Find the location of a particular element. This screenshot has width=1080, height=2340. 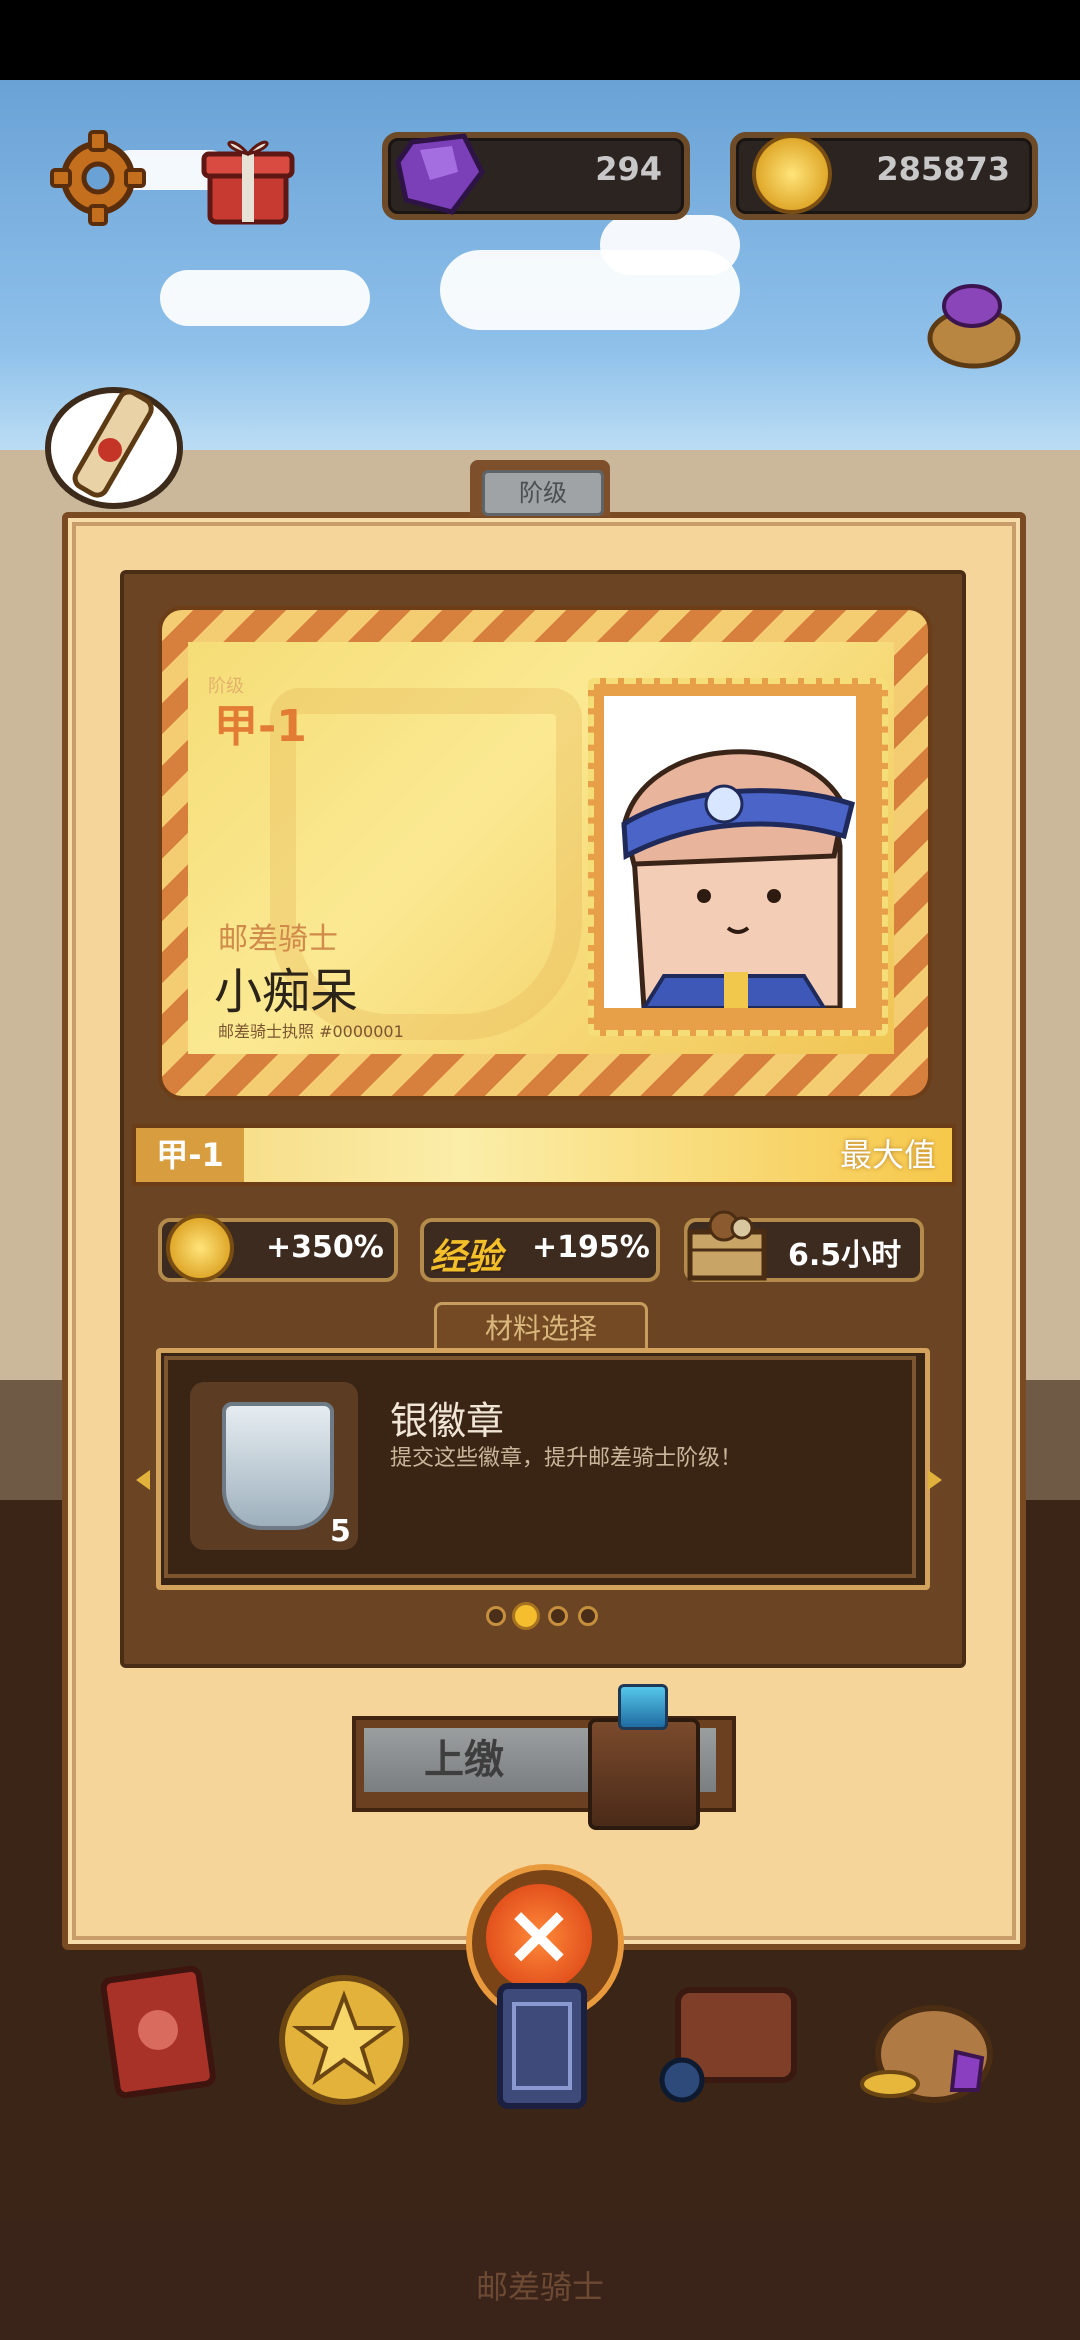

gear-icon is located at coordinates (98, 178).